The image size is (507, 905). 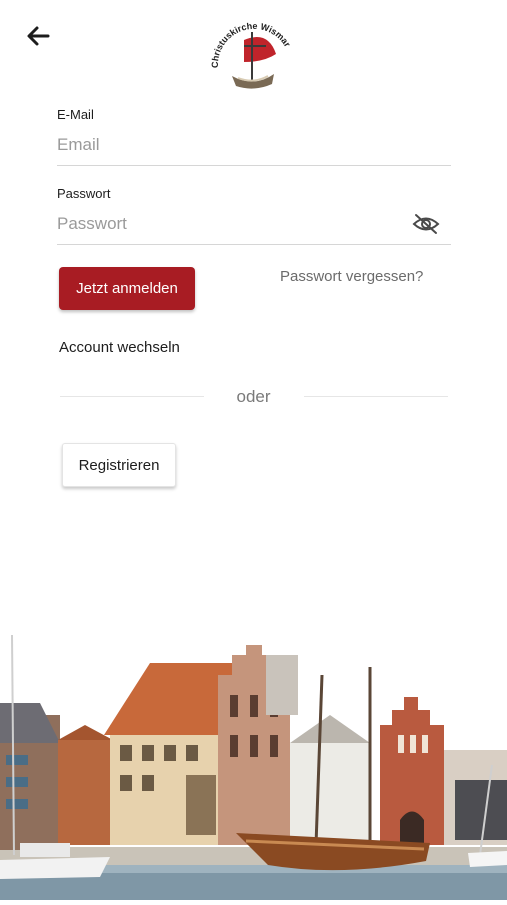 I want to click on arrow-left-icon, so click(x=38, y=36).